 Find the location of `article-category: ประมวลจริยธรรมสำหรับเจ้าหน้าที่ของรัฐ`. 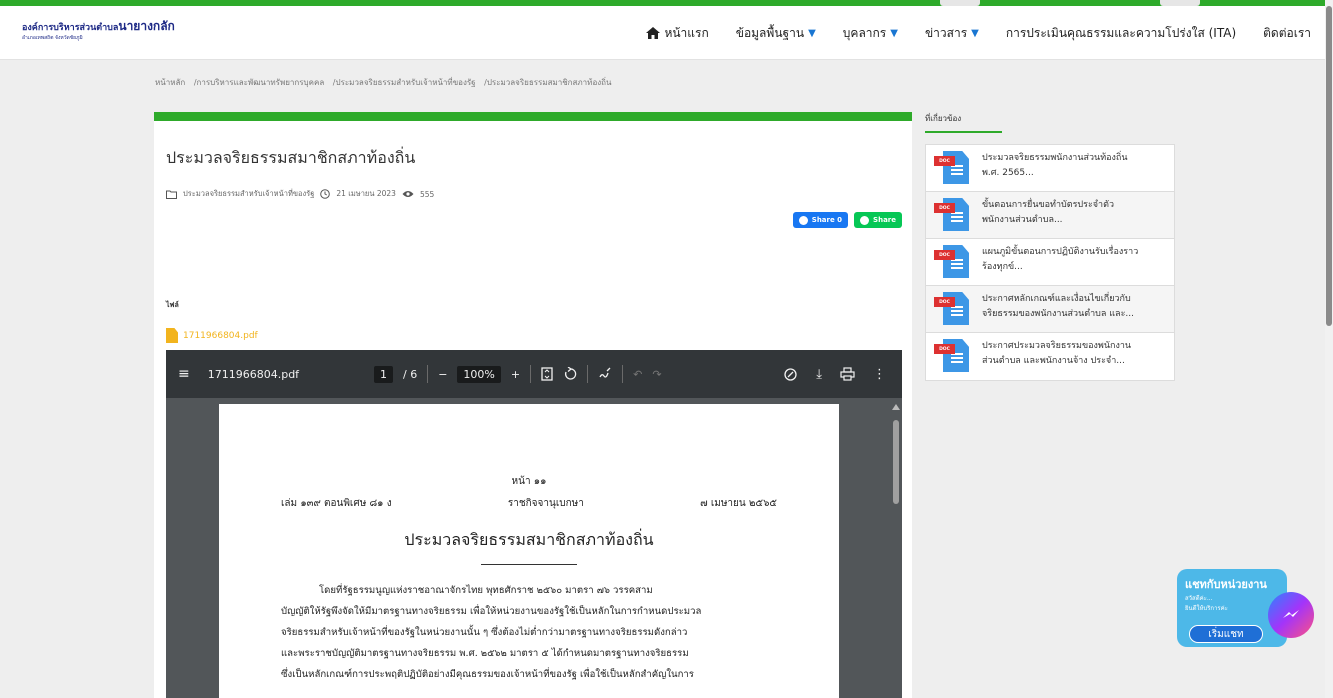

article-category: ประมวลจริยธรรมสำหรับเจ้าหน้าที่ของรัฐ is located at coordinates (248, 194).